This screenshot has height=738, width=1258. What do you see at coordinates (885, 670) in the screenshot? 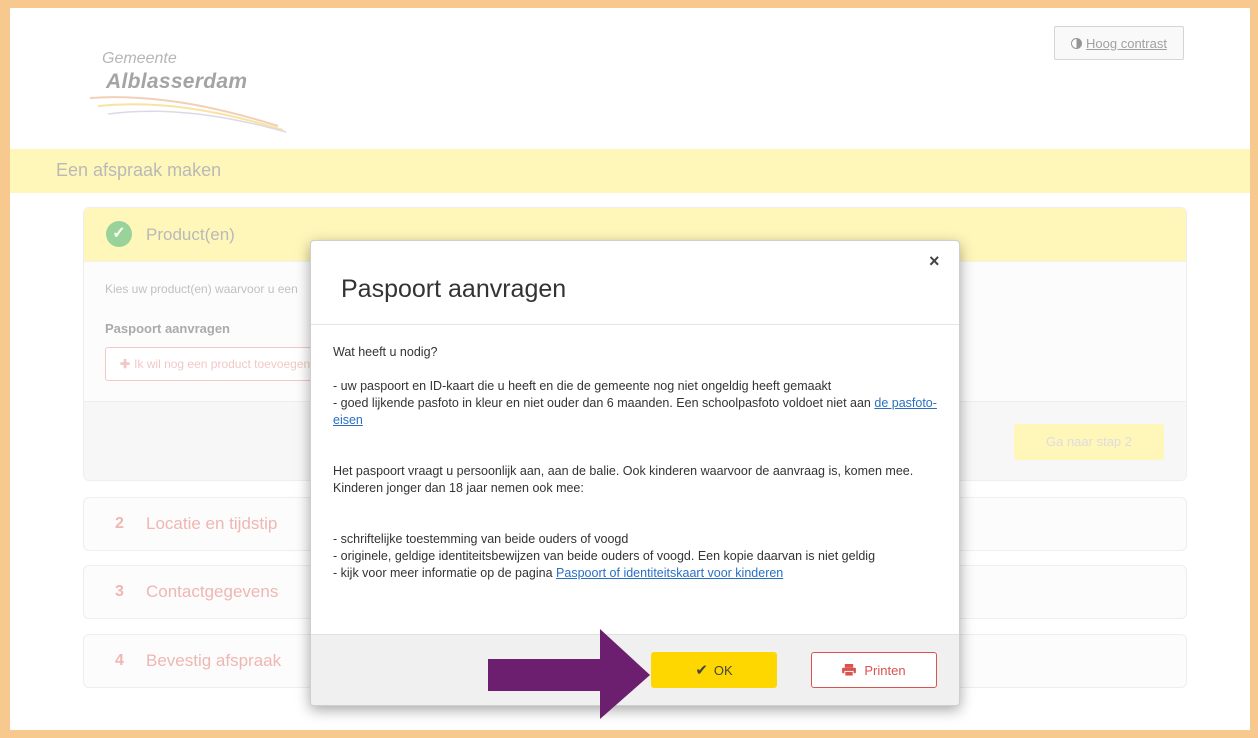
I see `print-label: Printen` at bounding box center [885, 670].